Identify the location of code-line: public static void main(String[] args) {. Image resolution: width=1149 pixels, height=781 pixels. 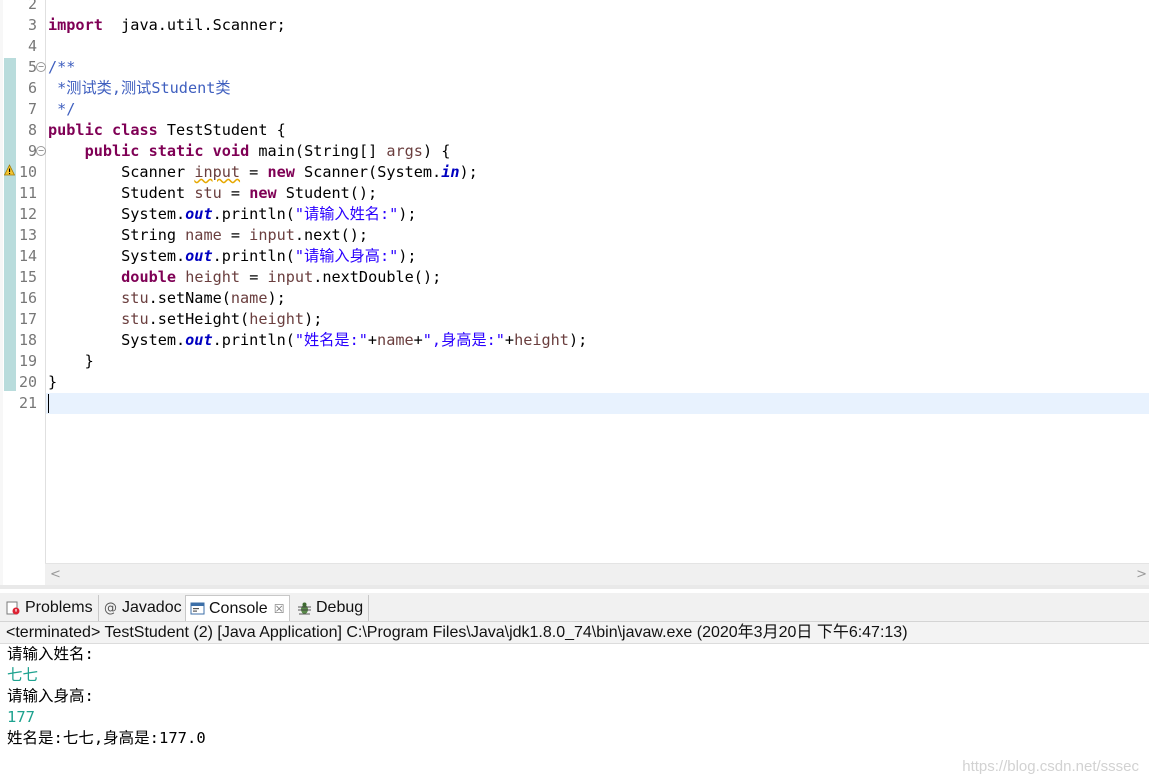
(249, 151).